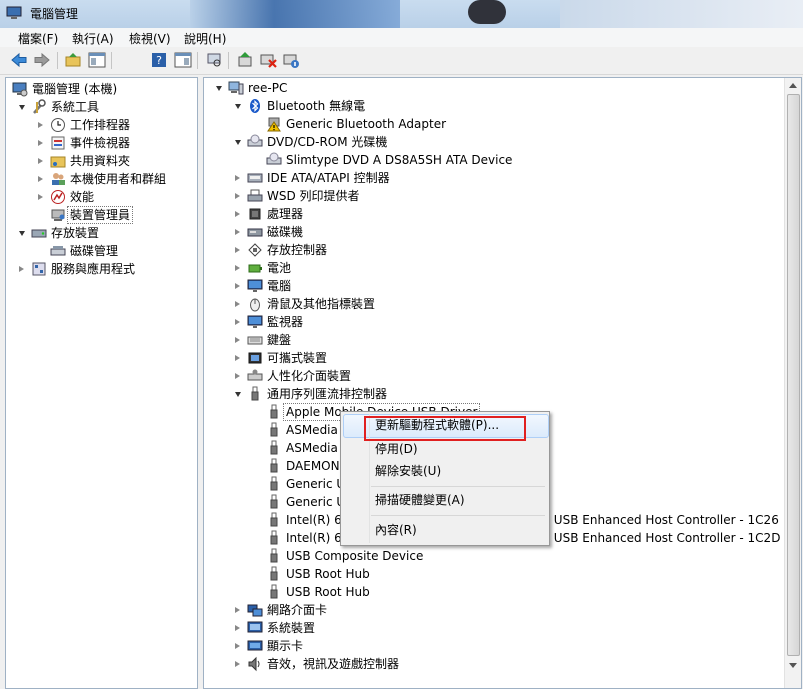 The height and width of the screenshot is (689, 803). What do you see at coordinates (333, 664) in the screenshot?
I see `device-tree-label: 音效，視訊及遊戲控制器` at bounding box center [333, 664].